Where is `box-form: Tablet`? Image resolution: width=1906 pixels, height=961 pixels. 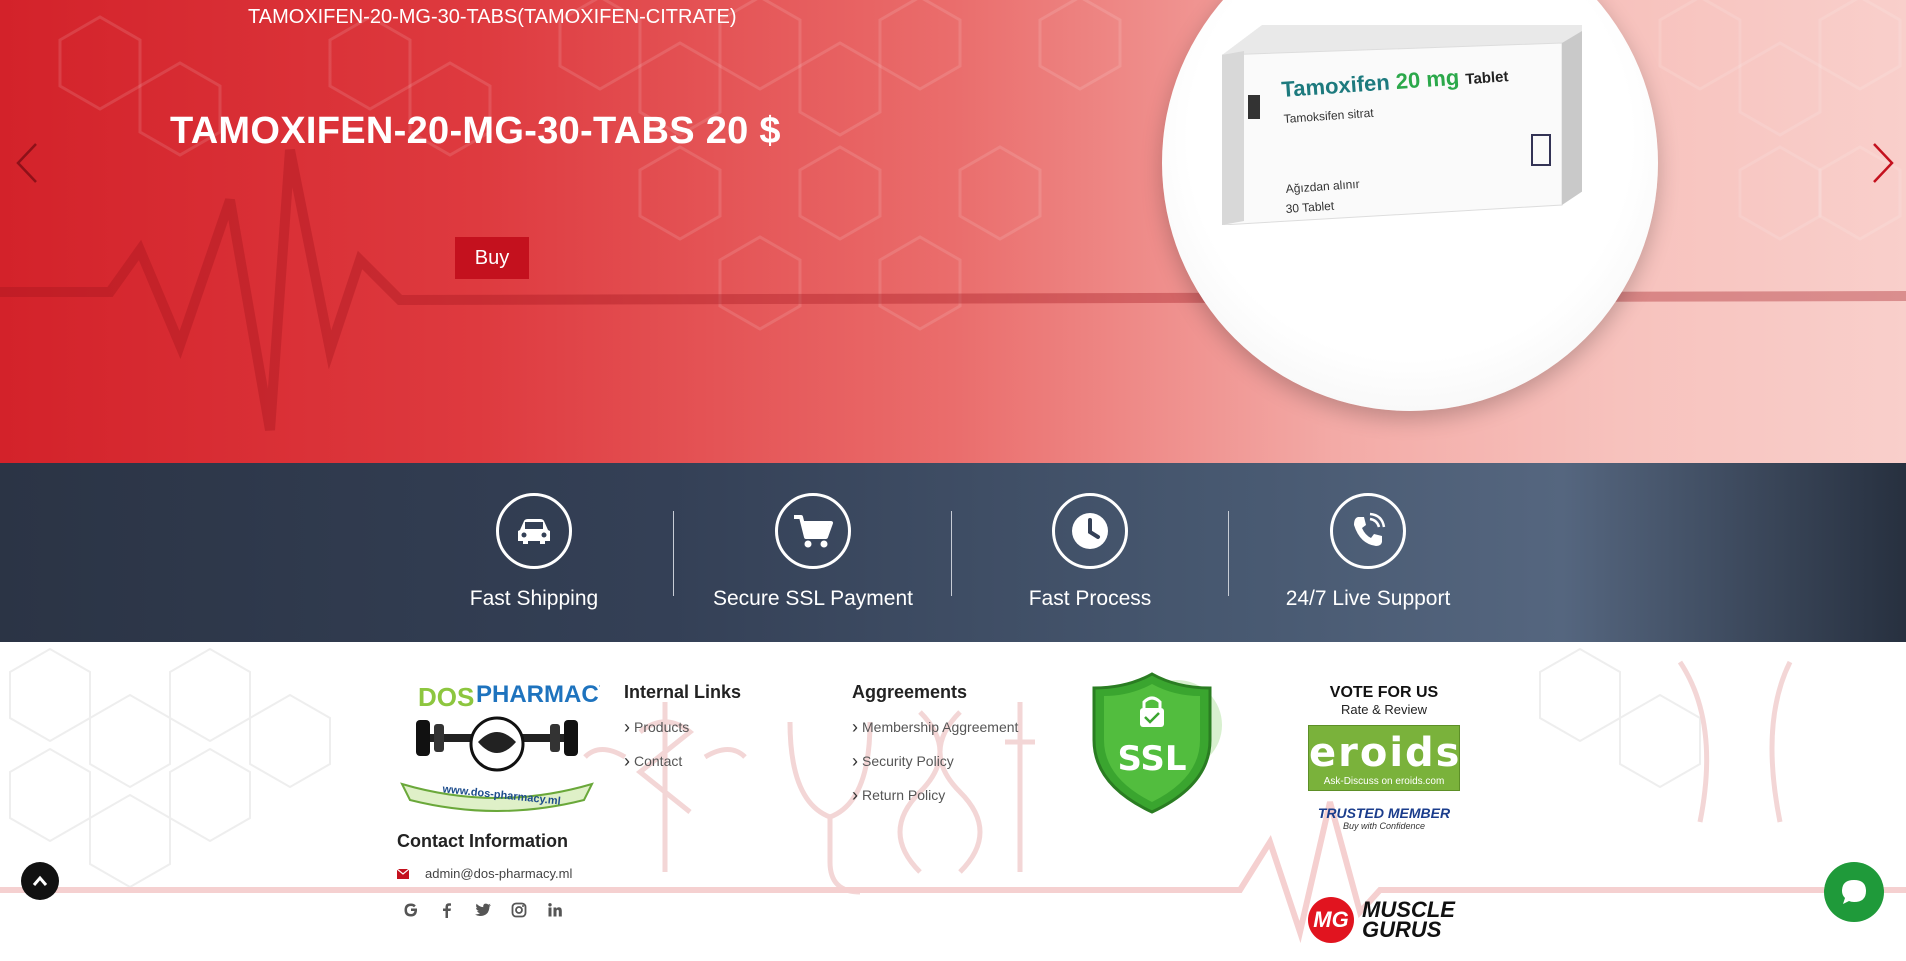 box-form: Tablet is located at coordinates (1487, 78).